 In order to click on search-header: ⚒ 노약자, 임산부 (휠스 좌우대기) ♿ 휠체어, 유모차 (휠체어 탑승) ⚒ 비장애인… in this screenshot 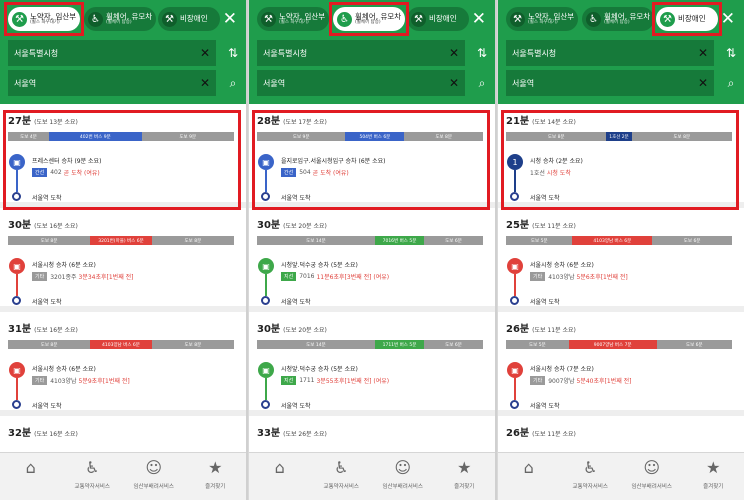, I will do `click(372, 52)`.